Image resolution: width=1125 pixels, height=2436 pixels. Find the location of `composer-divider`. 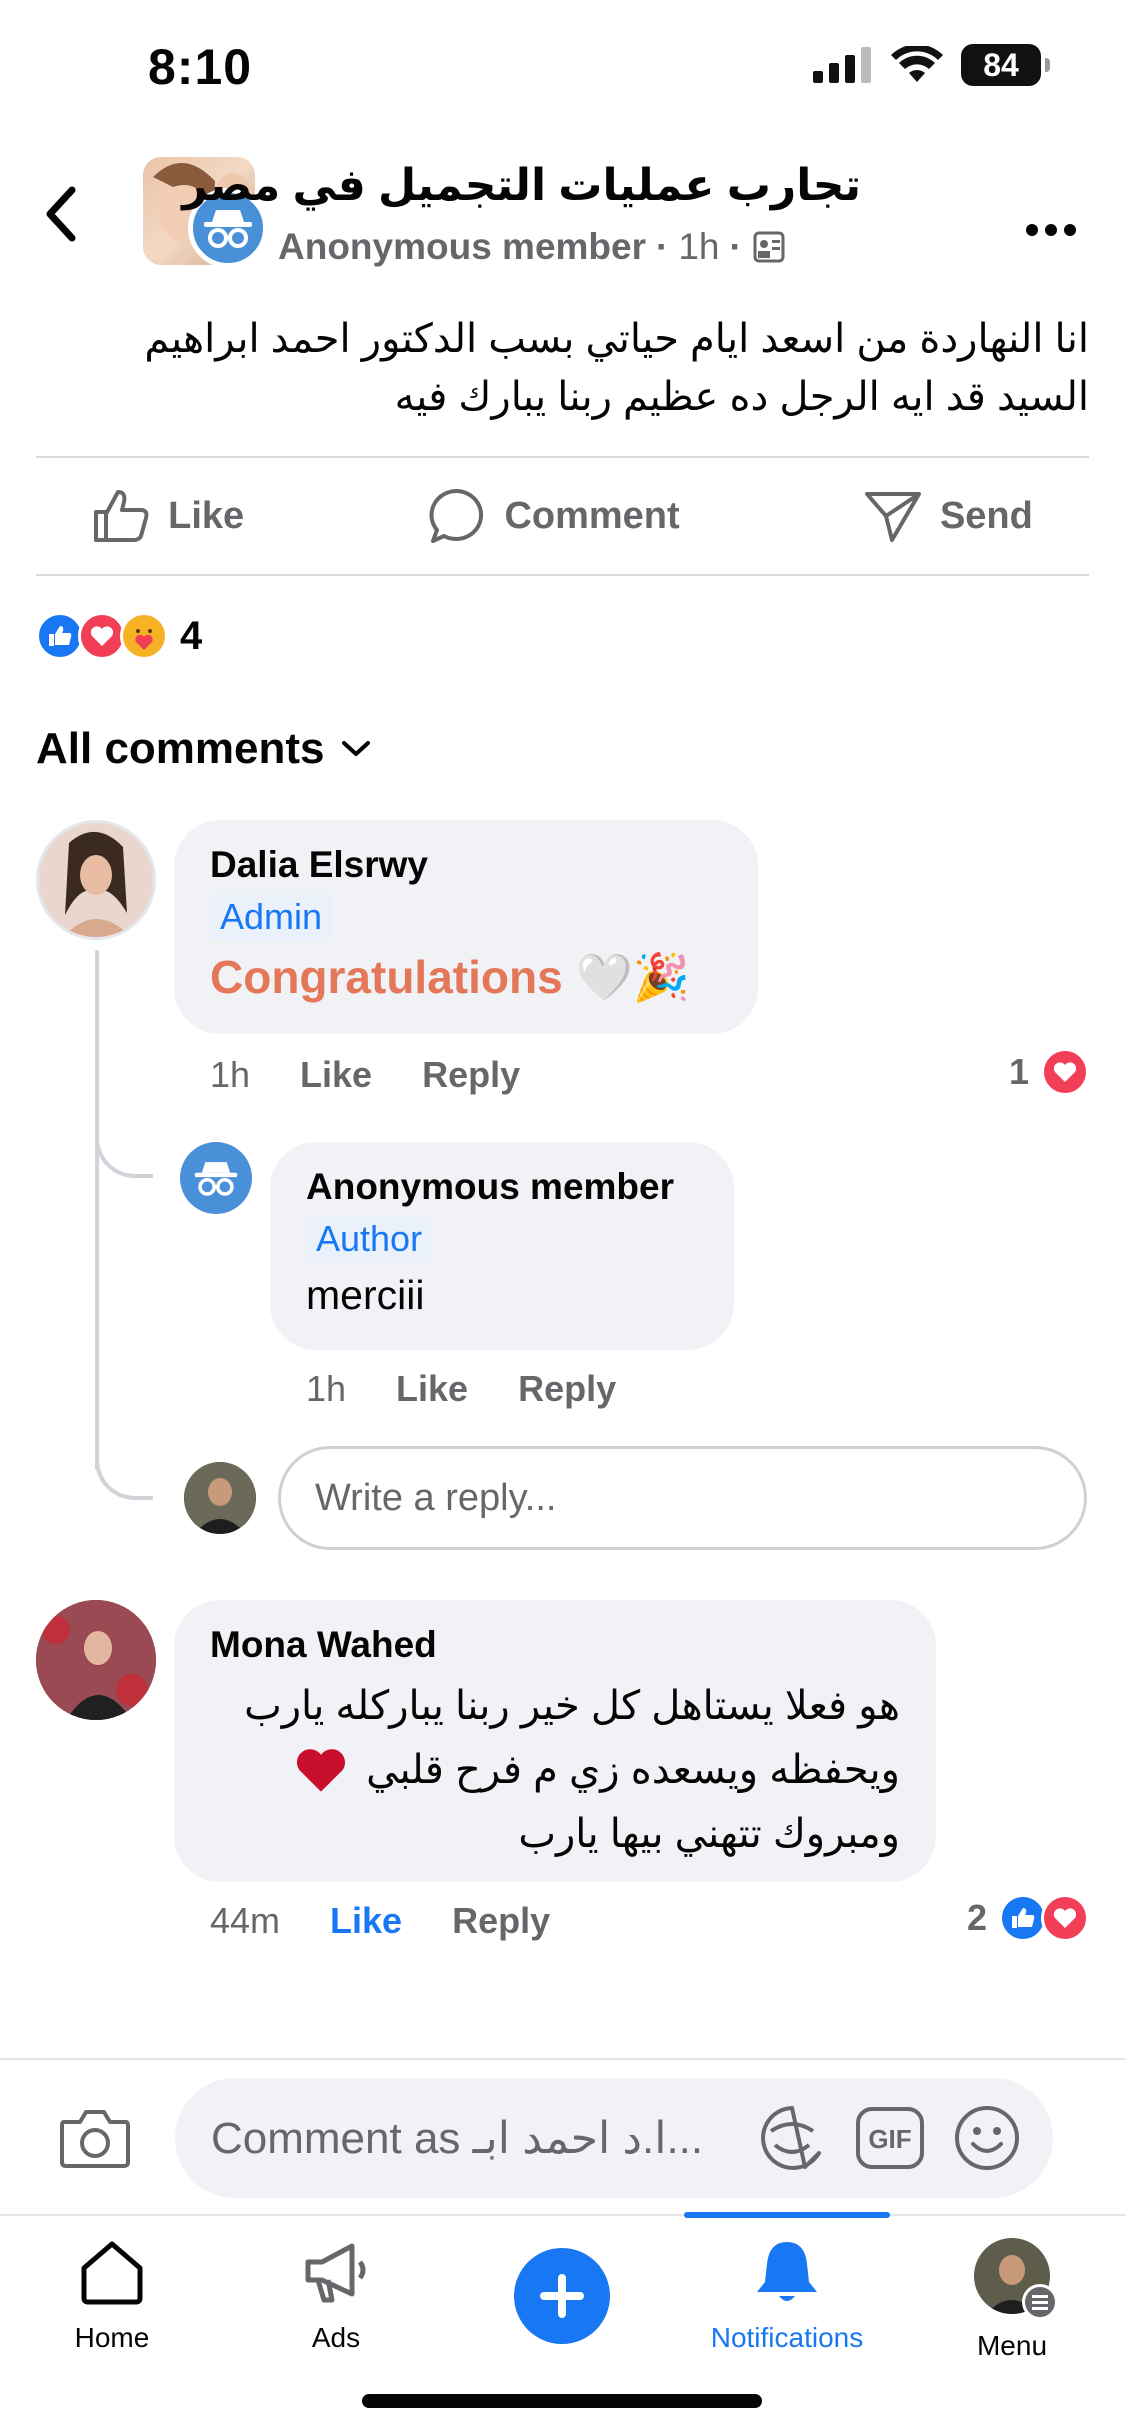

composer-divider is located at coordinates (562, 2059).